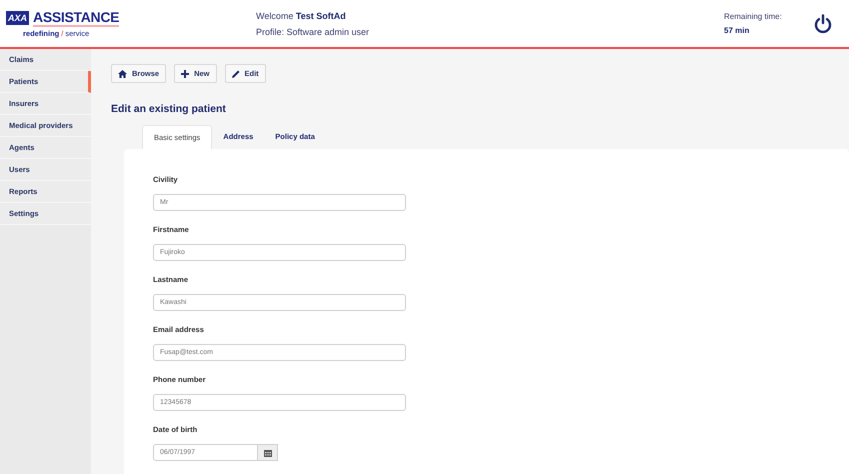 The image size is (849, 474). Describe the element at coordinates (169, 109) in the screenshot. I see `page-title: Edit an existing patient` at that location.